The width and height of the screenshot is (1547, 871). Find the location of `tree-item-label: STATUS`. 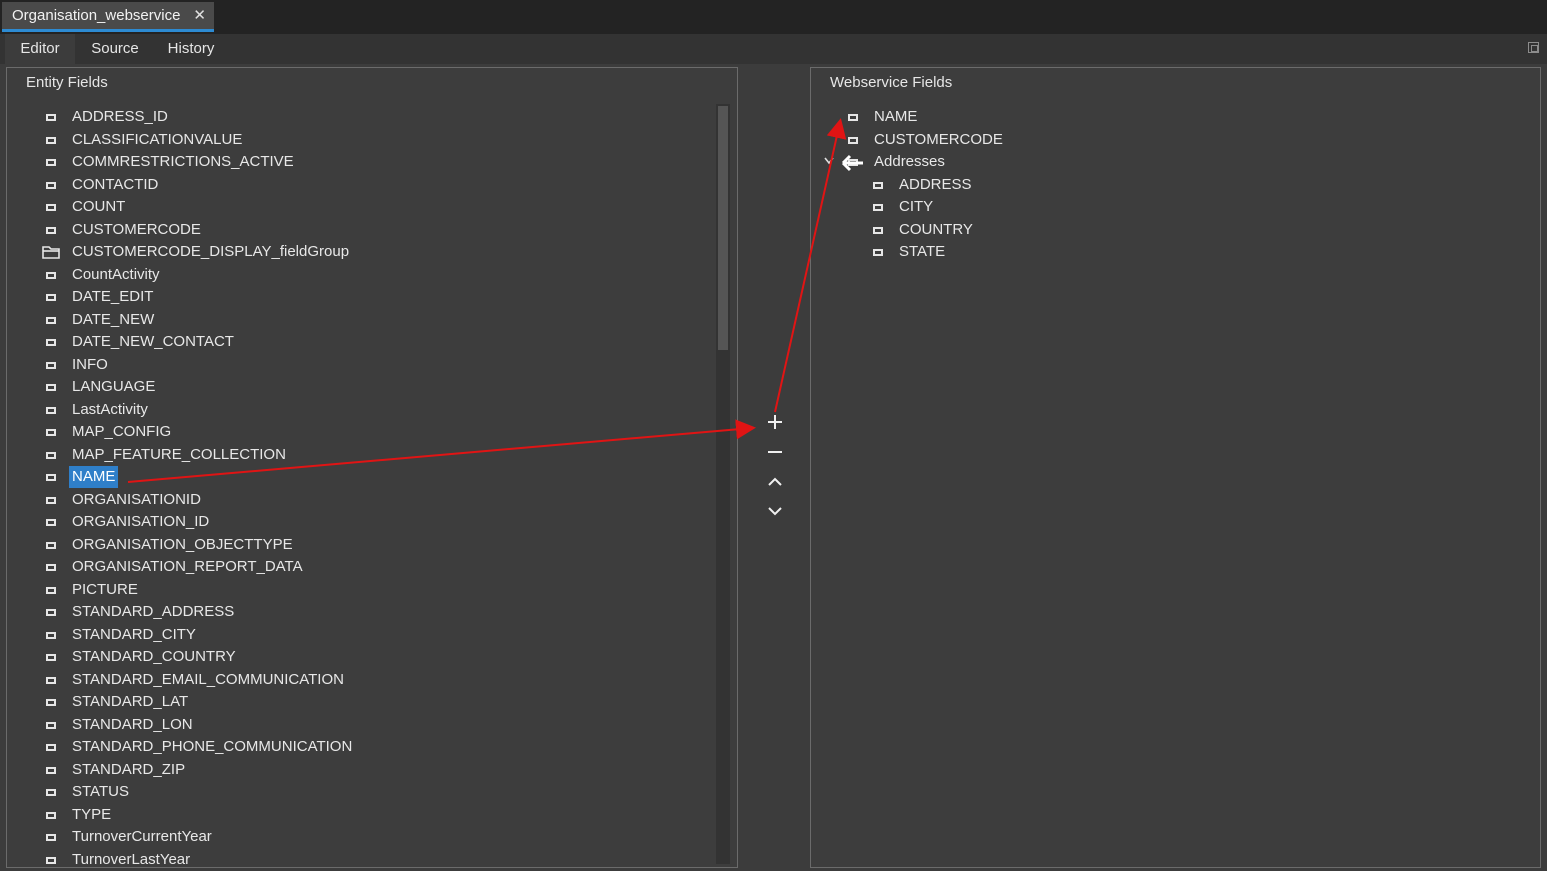

tree-item-label: STATUS is located at coordinates (100, 791).